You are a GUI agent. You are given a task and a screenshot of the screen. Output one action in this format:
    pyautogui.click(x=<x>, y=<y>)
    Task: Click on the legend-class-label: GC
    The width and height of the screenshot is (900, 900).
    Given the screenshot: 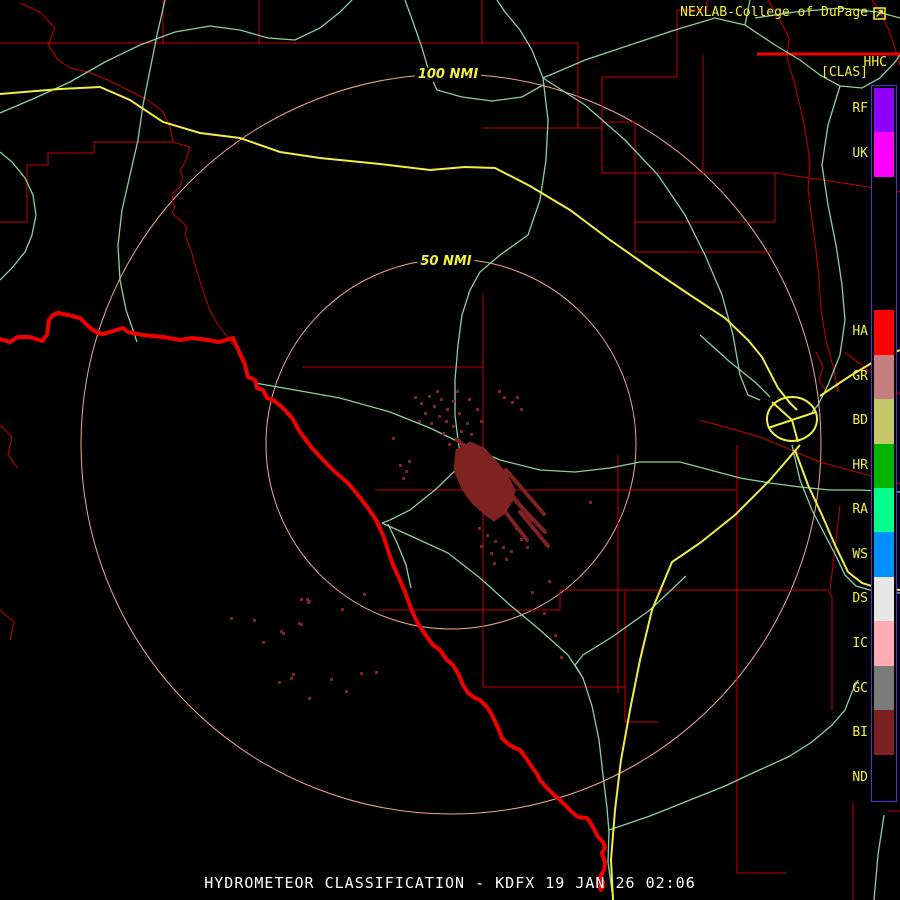 What is the action you would take?
    pyautogui.click(x=860, y=688)
    